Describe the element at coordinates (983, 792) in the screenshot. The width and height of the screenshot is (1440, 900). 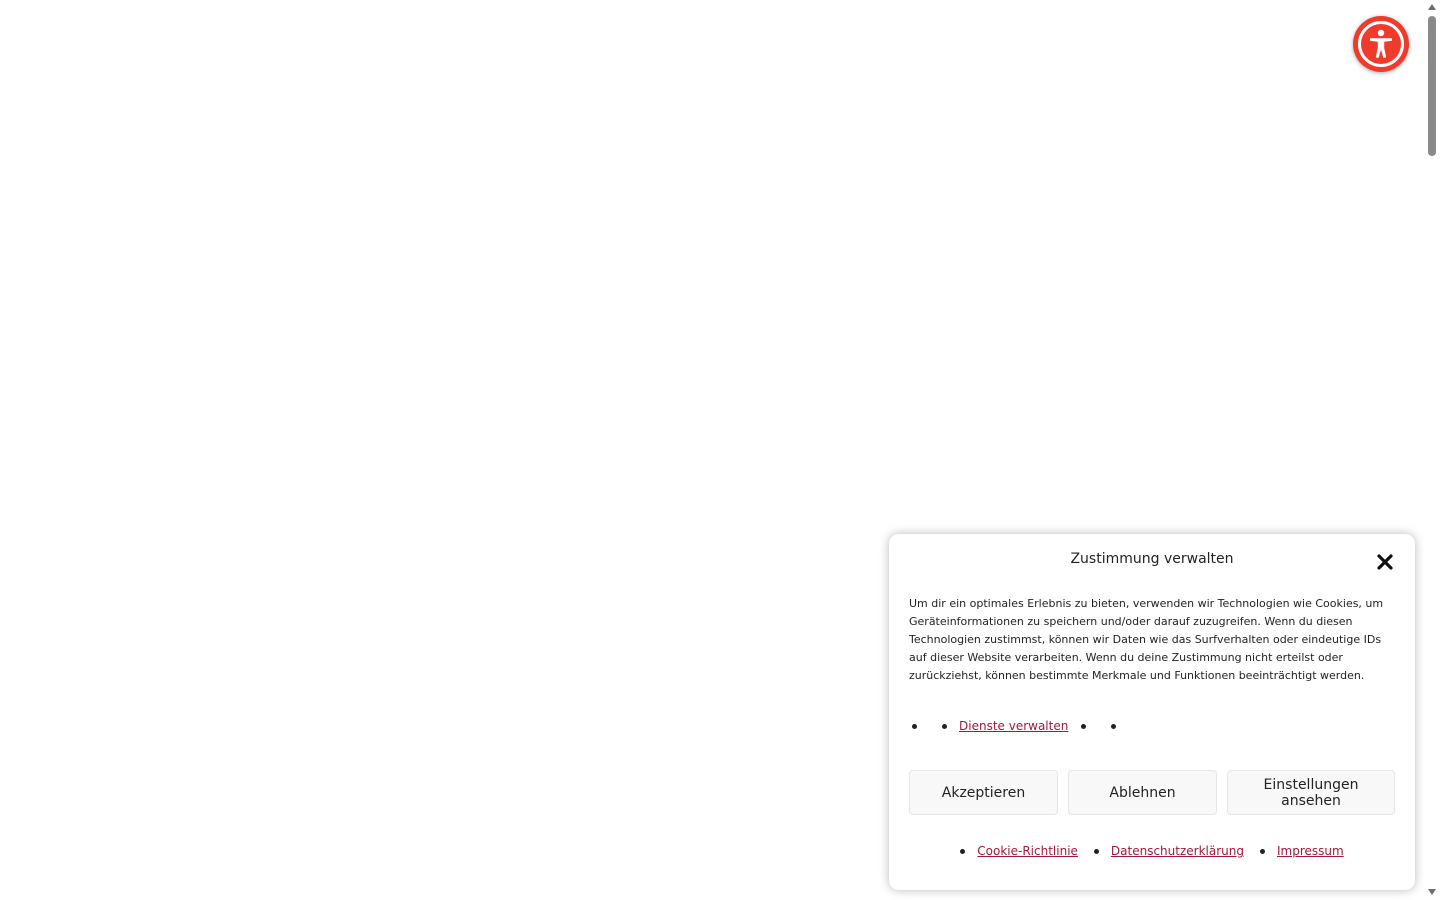
I see `accept-button: Akzeptieren` at that location.